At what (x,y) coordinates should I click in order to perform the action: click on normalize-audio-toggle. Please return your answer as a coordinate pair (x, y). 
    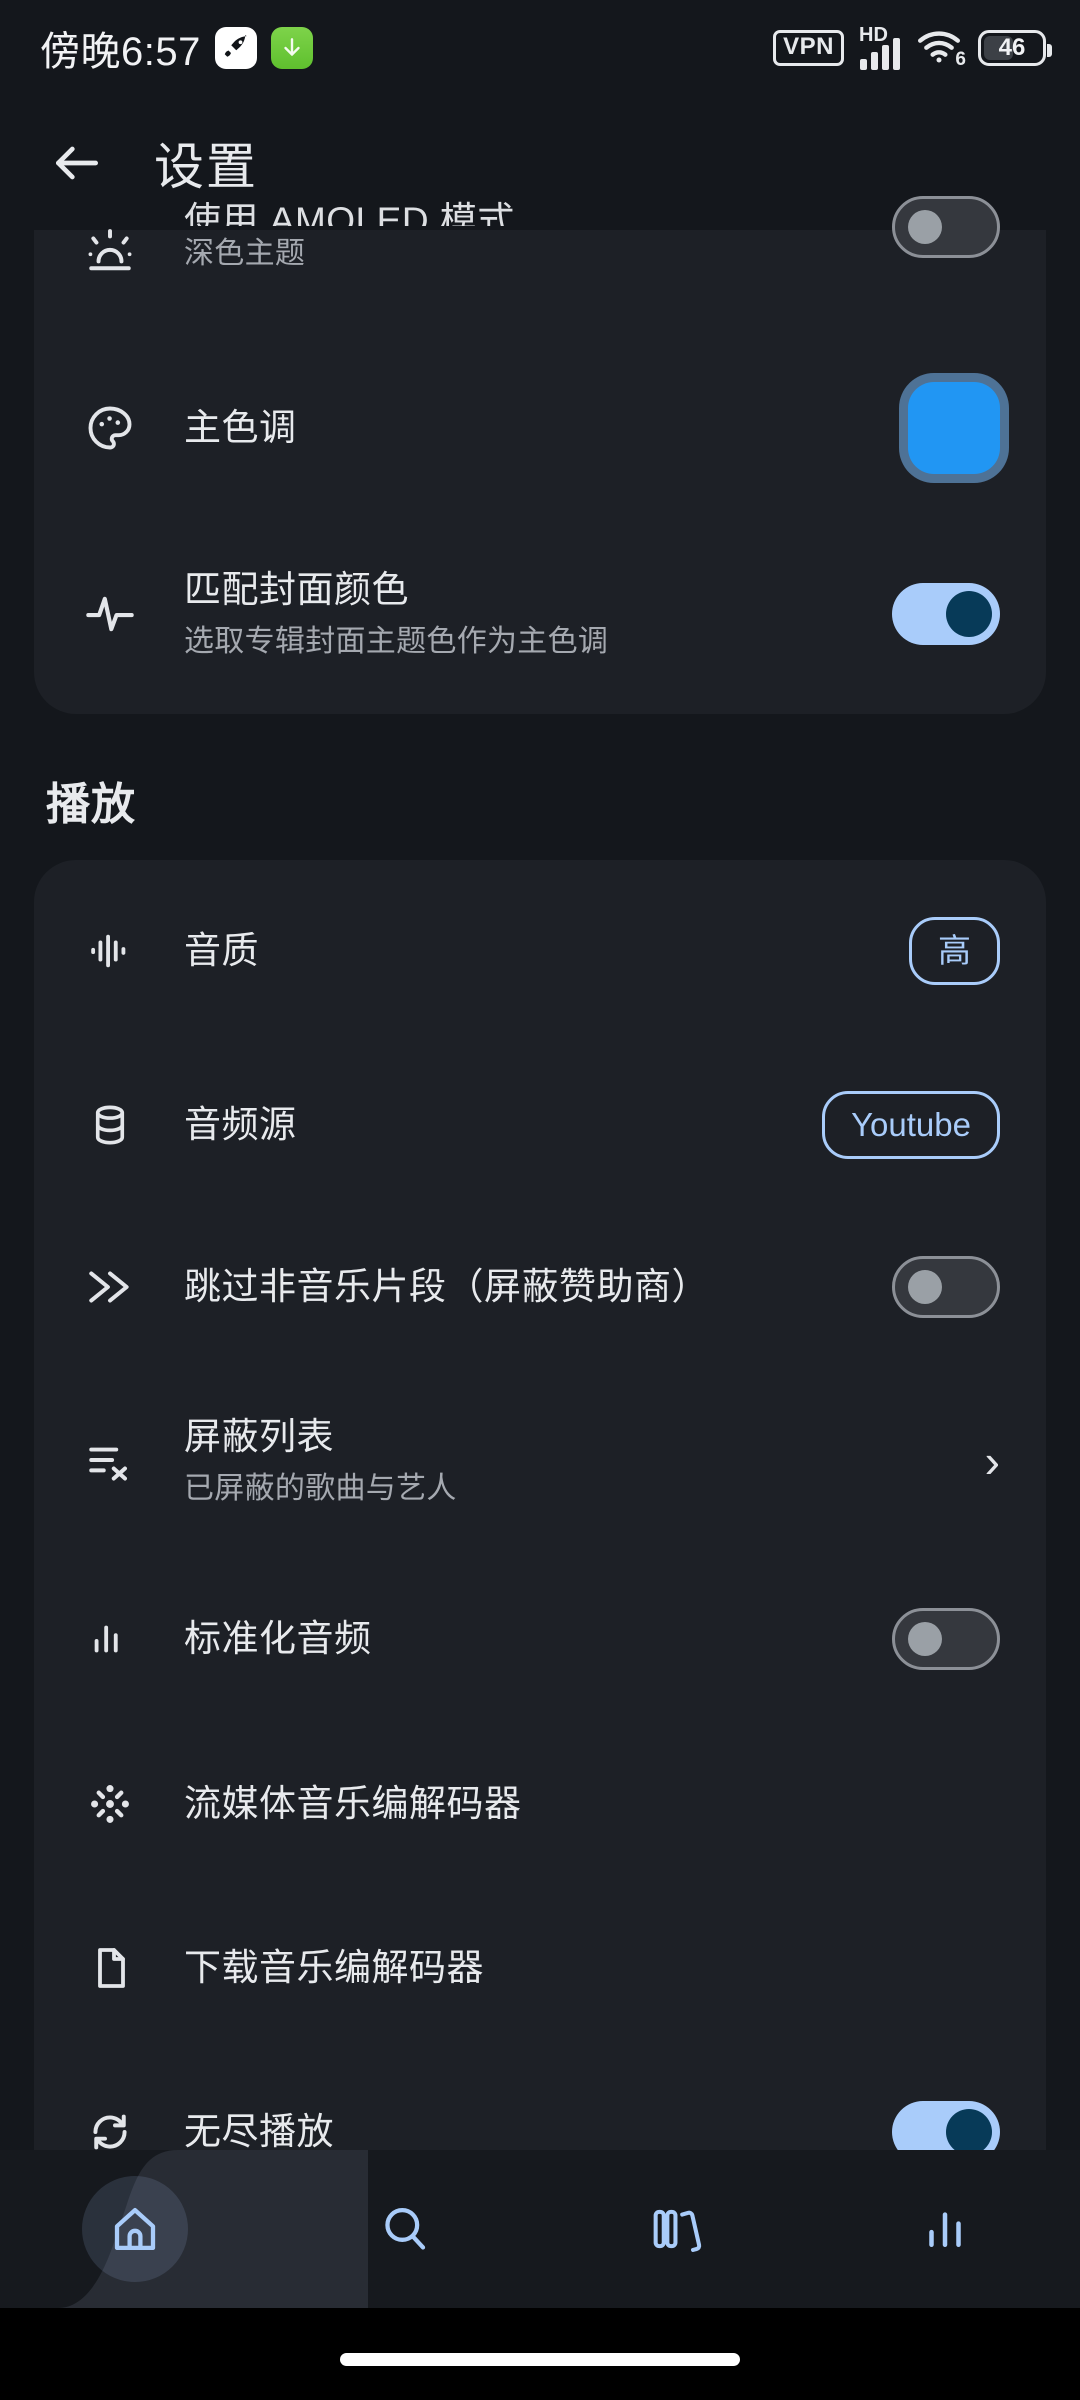
    Looking at the image, I should click on (946, 1639).